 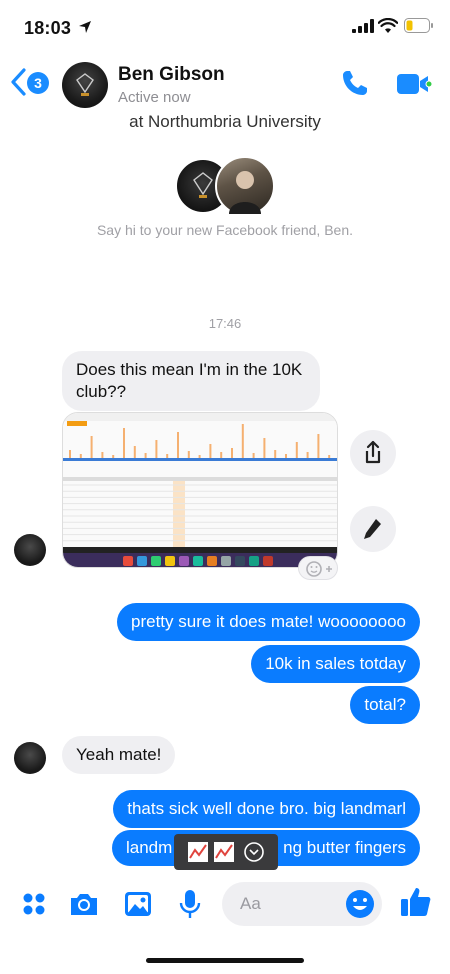 I want to click on video-camera-icon, so click(x=414, y=84).